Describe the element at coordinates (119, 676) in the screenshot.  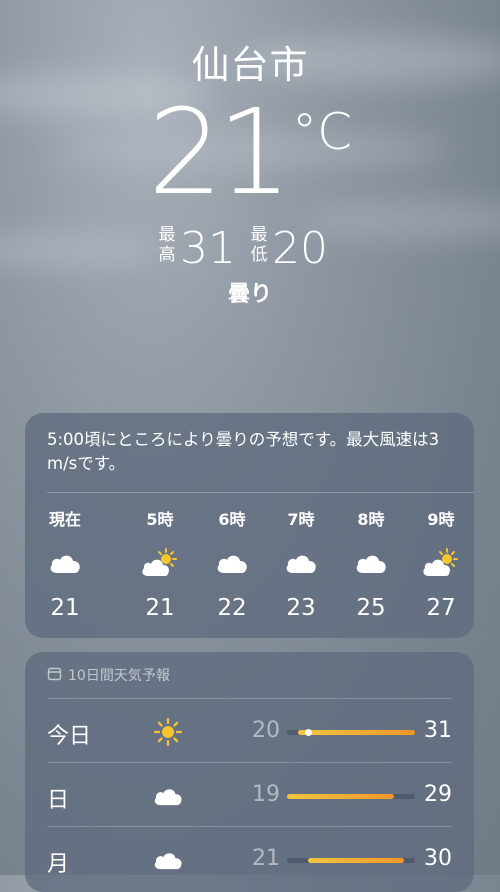
I see `daily-title: 10日間天気予報` at that location.